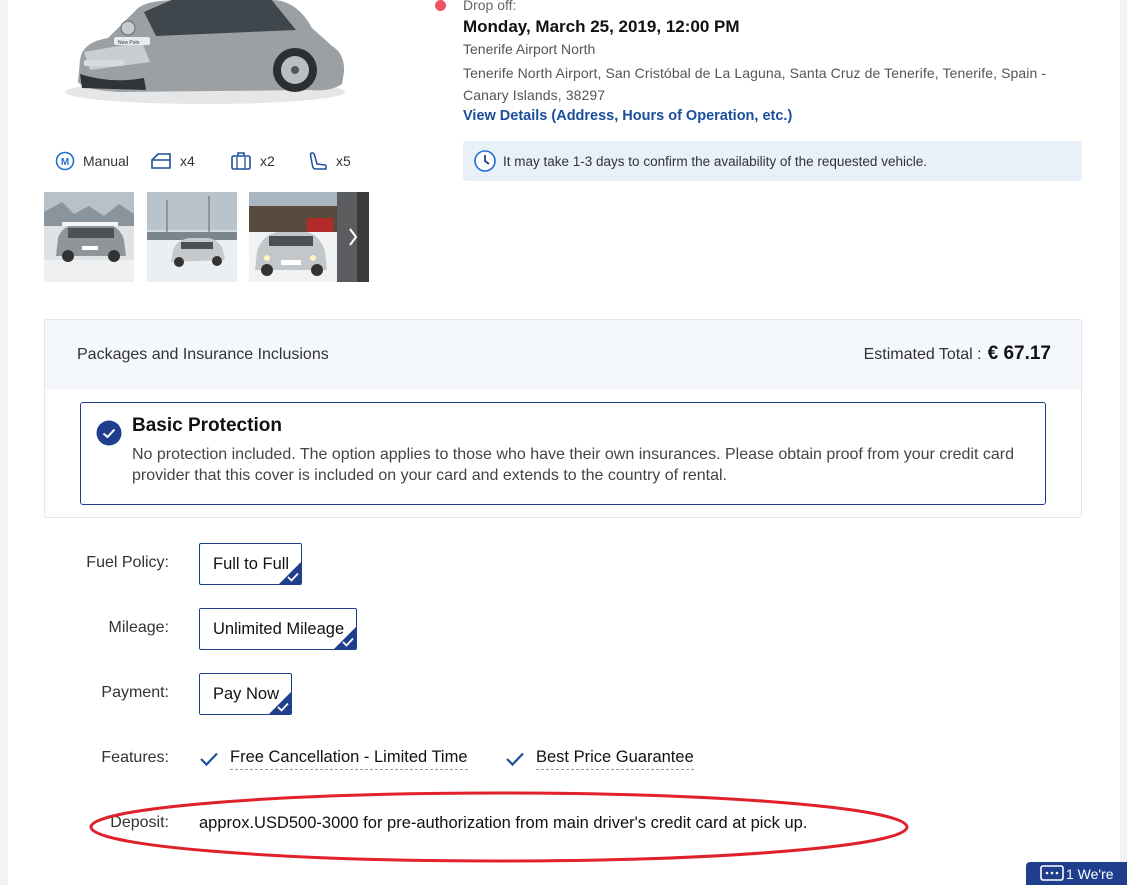  Describe the element at coordinates (161, 161) in the screenshot. I see `door-icon` at that location.